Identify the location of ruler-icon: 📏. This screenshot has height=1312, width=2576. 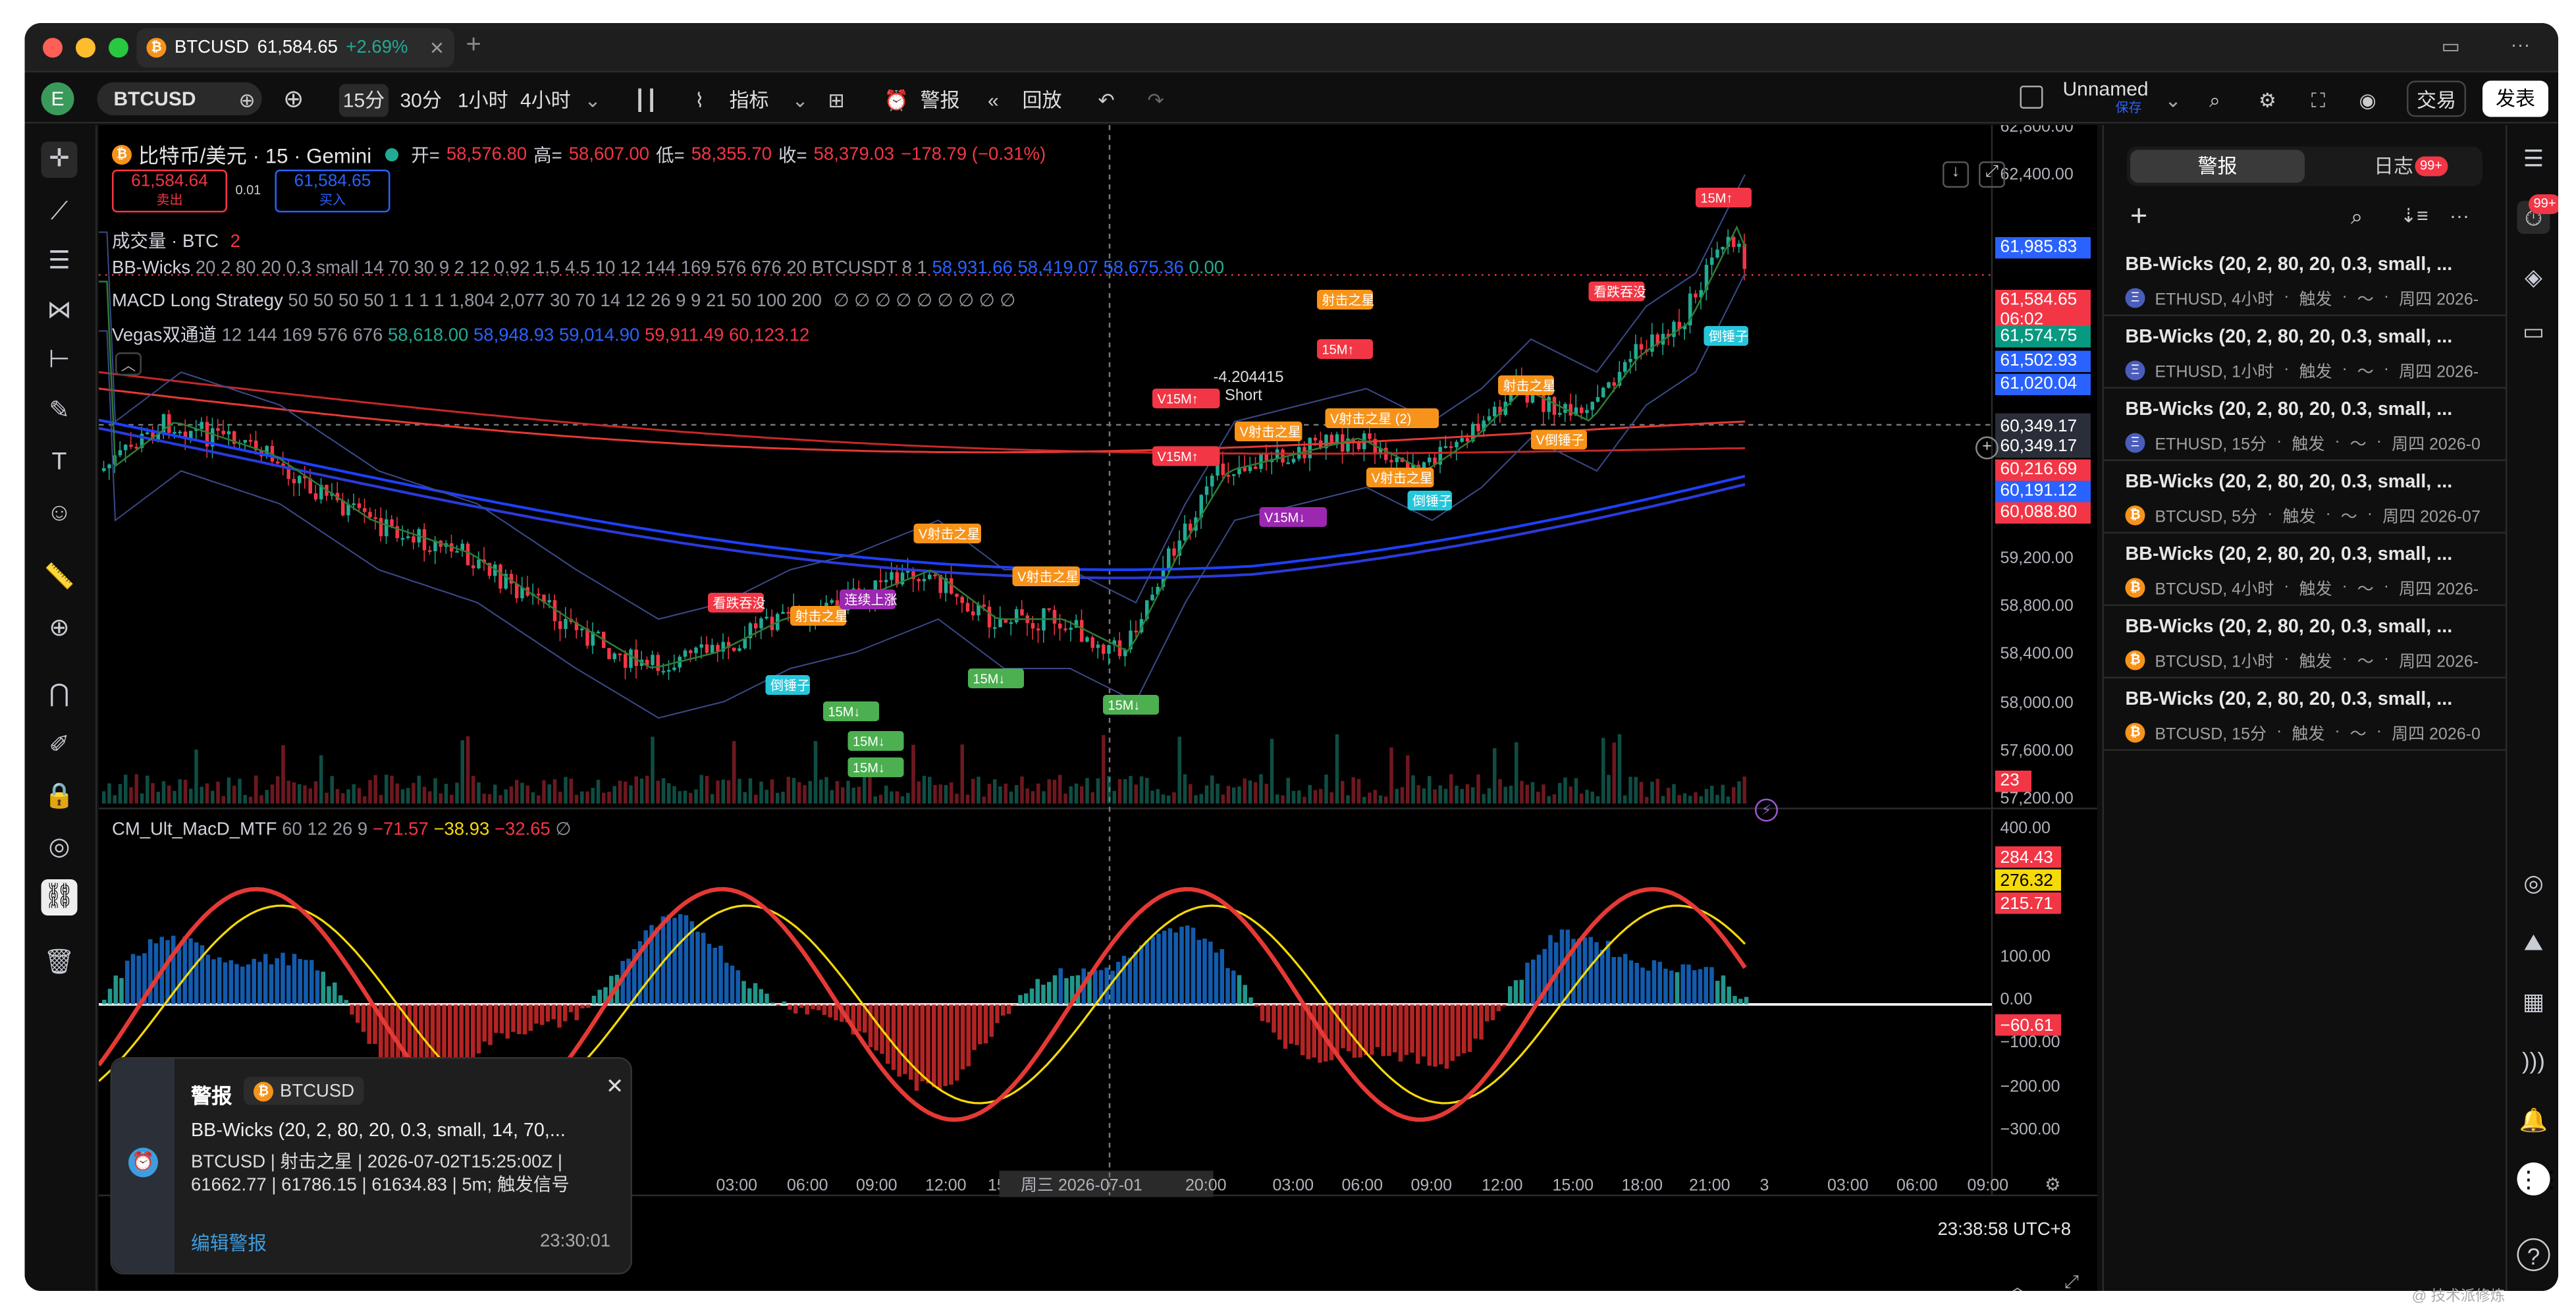
(59, 578).